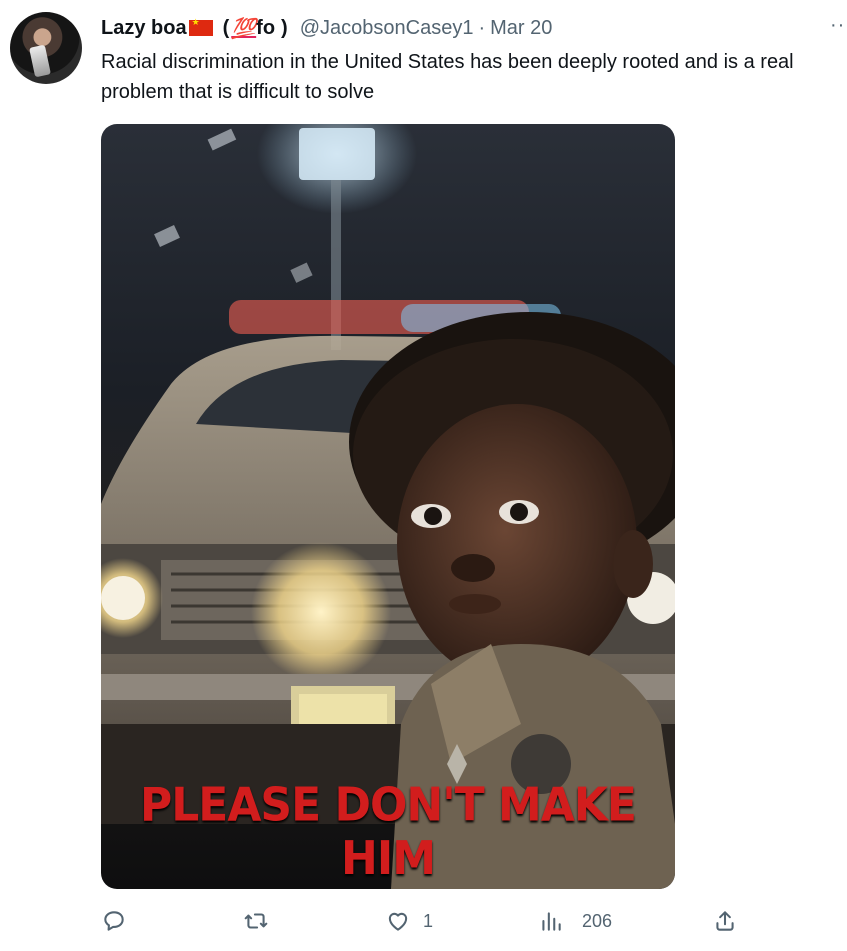  What do you see at coordinates (428, 920) in the screenshot?
I see `like-count: 1` at bounding box center [428, 920].